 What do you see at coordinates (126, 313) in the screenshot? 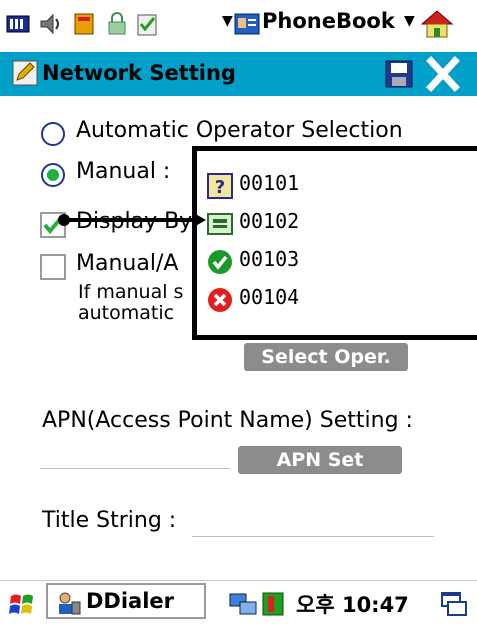
I see `manual-auto-desc-line2: automatic` at bounding box center [126, 313].